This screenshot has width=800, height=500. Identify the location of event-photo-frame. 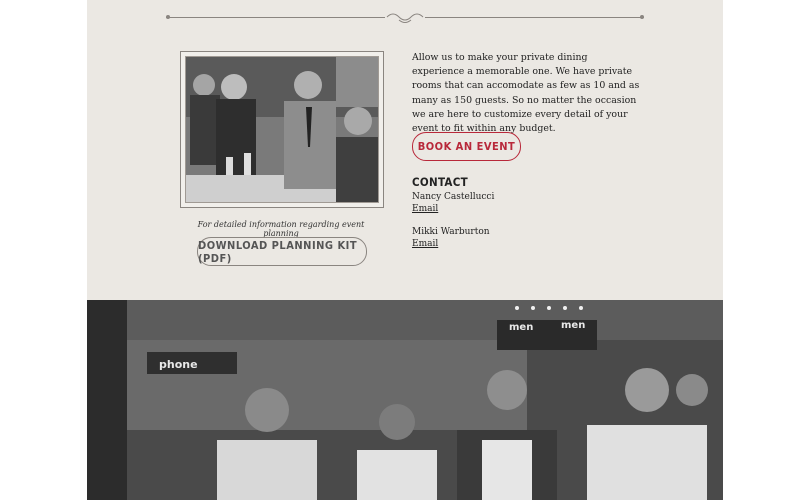
(282, 129).